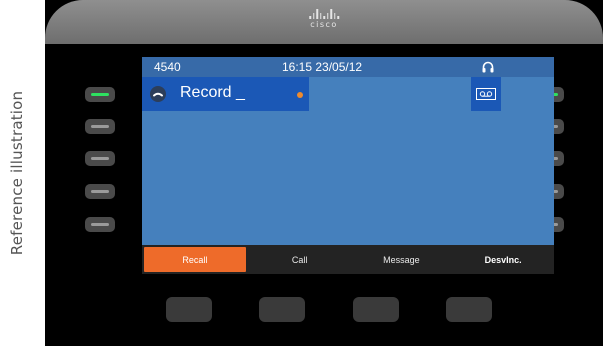 The height and width of the screenshot is (346, 603). Describe the element at coordinates (300, 259) in the screenshot. I see `softkey-call: Call` at that location.